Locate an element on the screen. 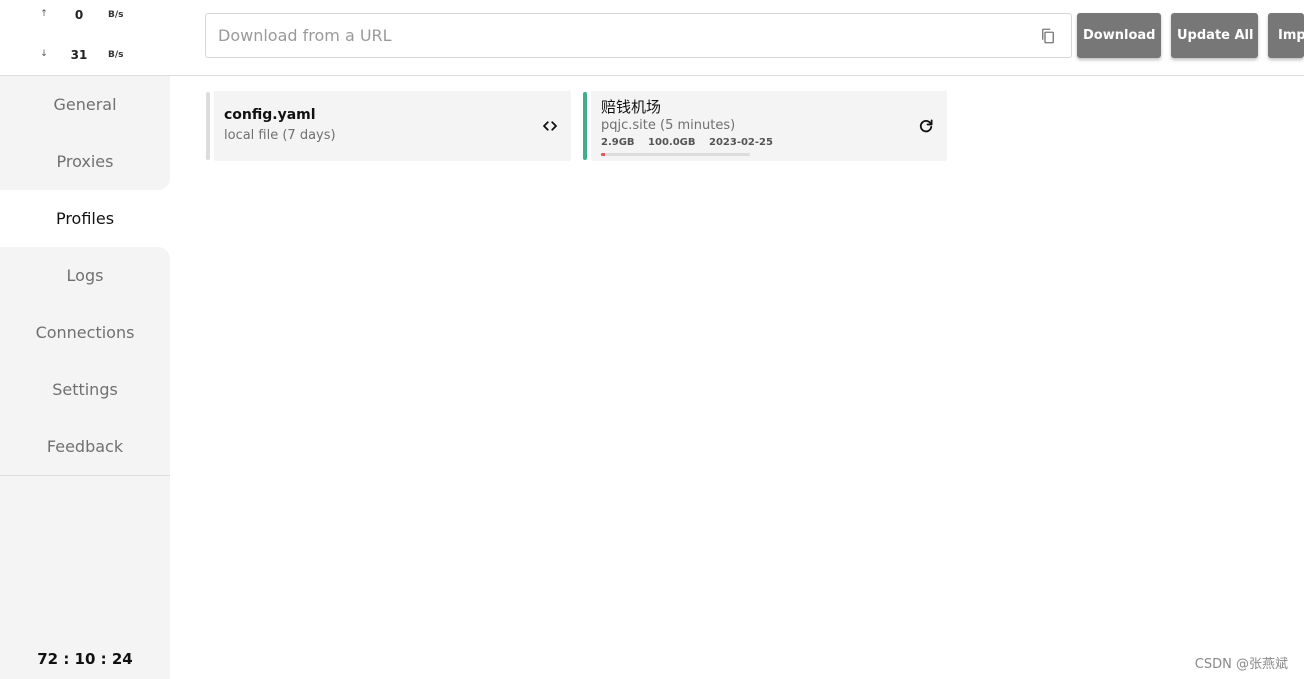 This screenshot has width=1304, height=679. sidebar-item-label: Feedback is located at coordinates (85, 446).